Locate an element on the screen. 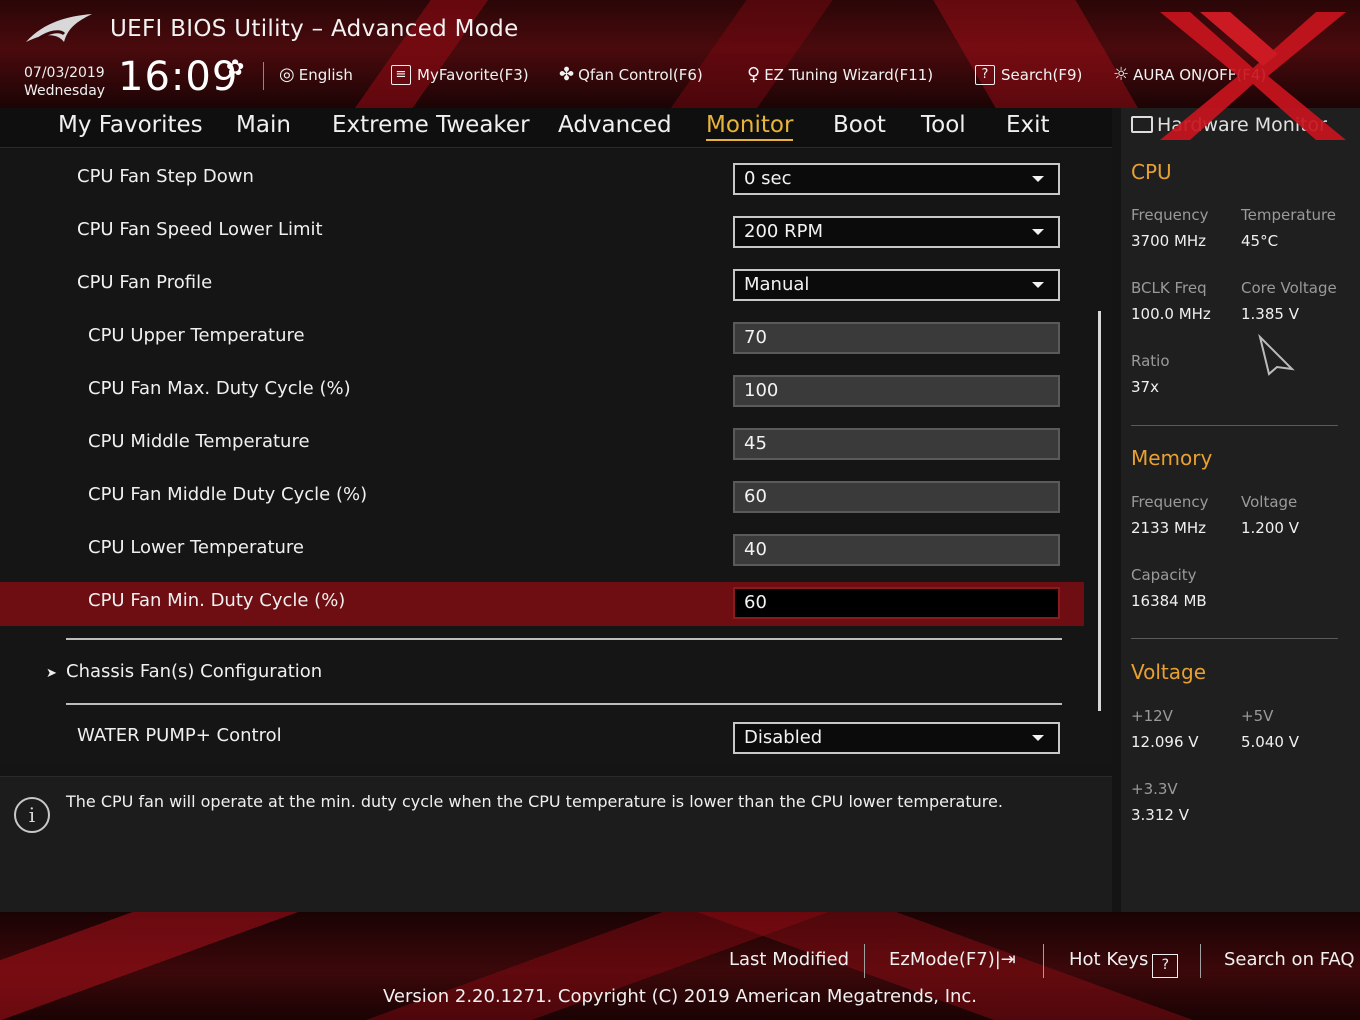  setting-label: CPU Fan Profile is located at coordinates (145, 282).